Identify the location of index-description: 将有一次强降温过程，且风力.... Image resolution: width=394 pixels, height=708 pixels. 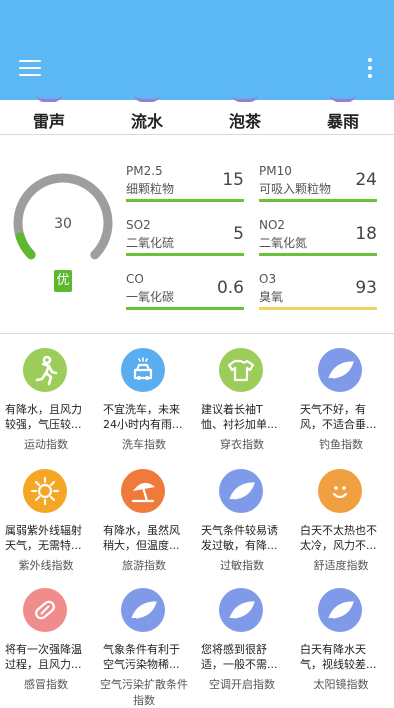
(43, 657).